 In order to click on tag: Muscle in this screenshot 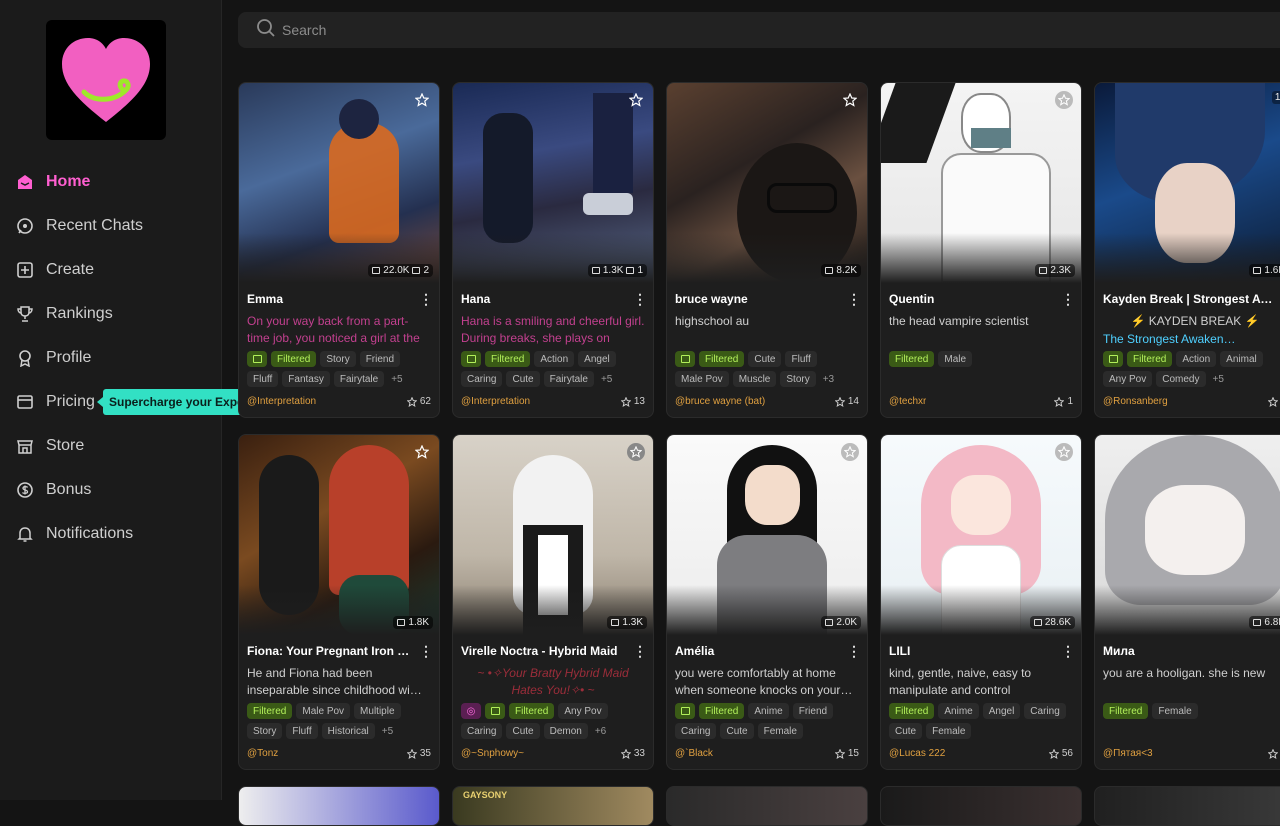, I will do `click(754, 379)`.